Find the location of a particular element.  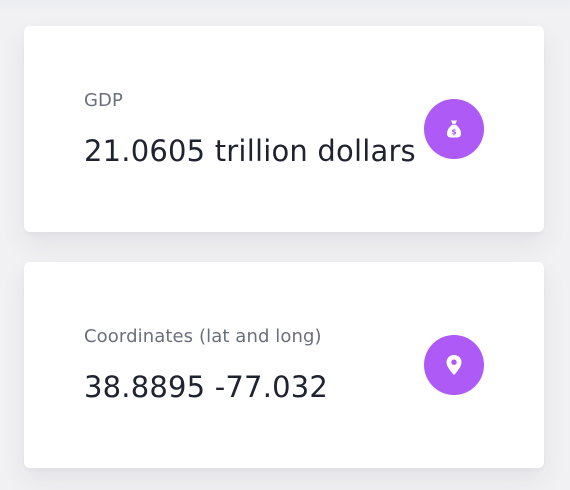

coordinates-value: 38.8895 -77.032 is located at coordinates (206, 387).